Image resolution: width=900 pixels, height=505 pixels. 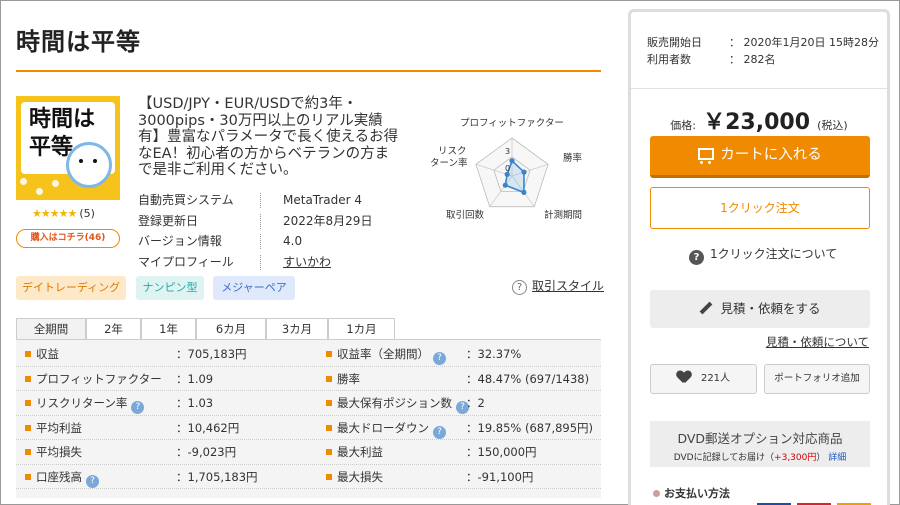 I want to click on dvd-sub-pre: DVDに記録してお届け（, so click(x=724, y=458).